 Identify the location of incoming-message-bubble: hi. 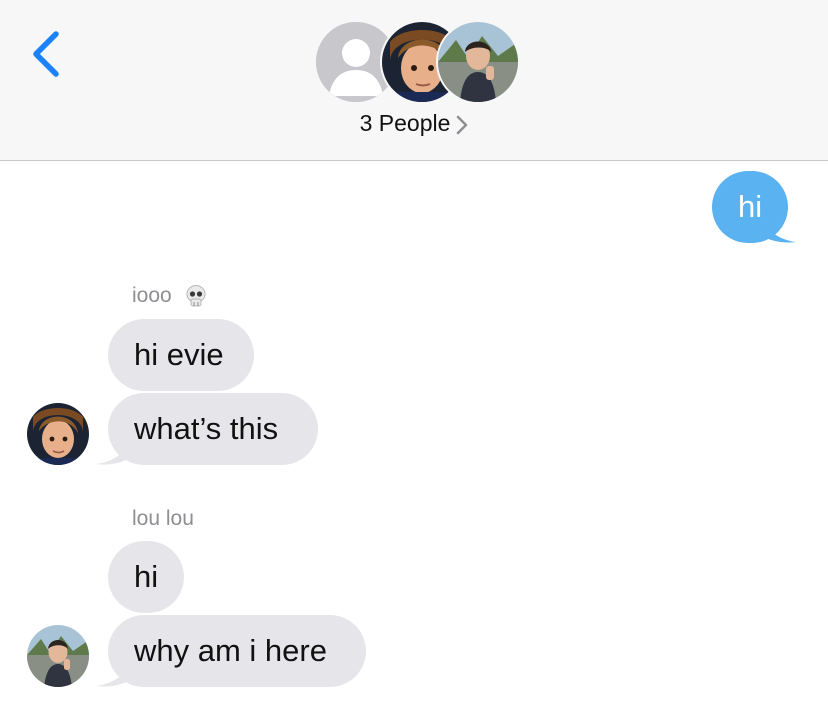
(146, 577).